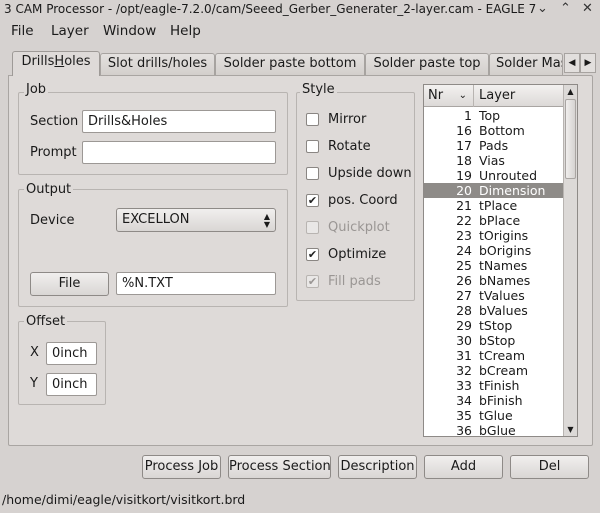  What do you see at coordinates (570, 260) in the screenshot?
I see `layer-list-scrollbar: ▲ ▼` at bounding box center [570, 260].